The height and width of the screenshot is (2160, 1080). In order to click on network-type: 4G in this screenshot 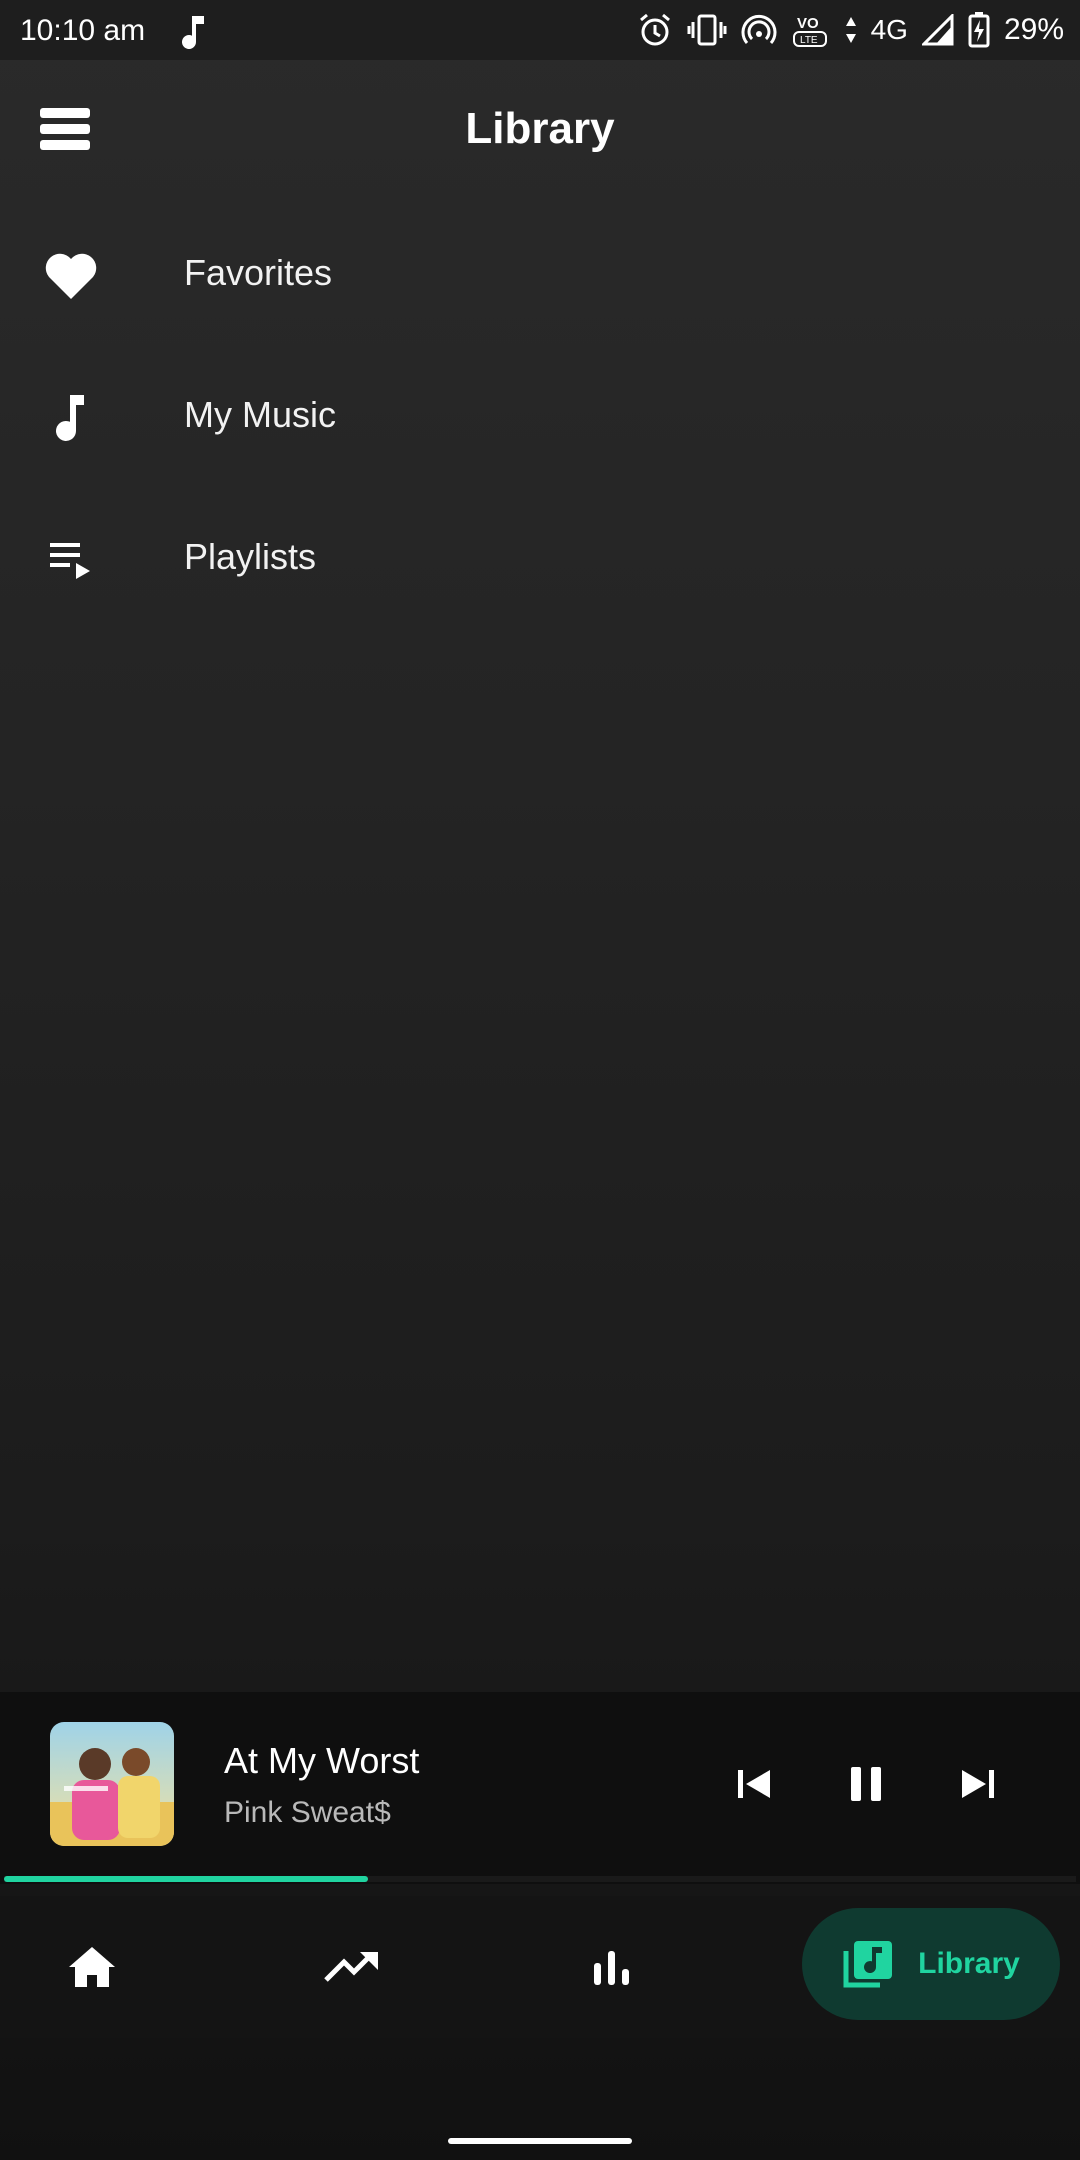, I will do `click(889, 29)`.